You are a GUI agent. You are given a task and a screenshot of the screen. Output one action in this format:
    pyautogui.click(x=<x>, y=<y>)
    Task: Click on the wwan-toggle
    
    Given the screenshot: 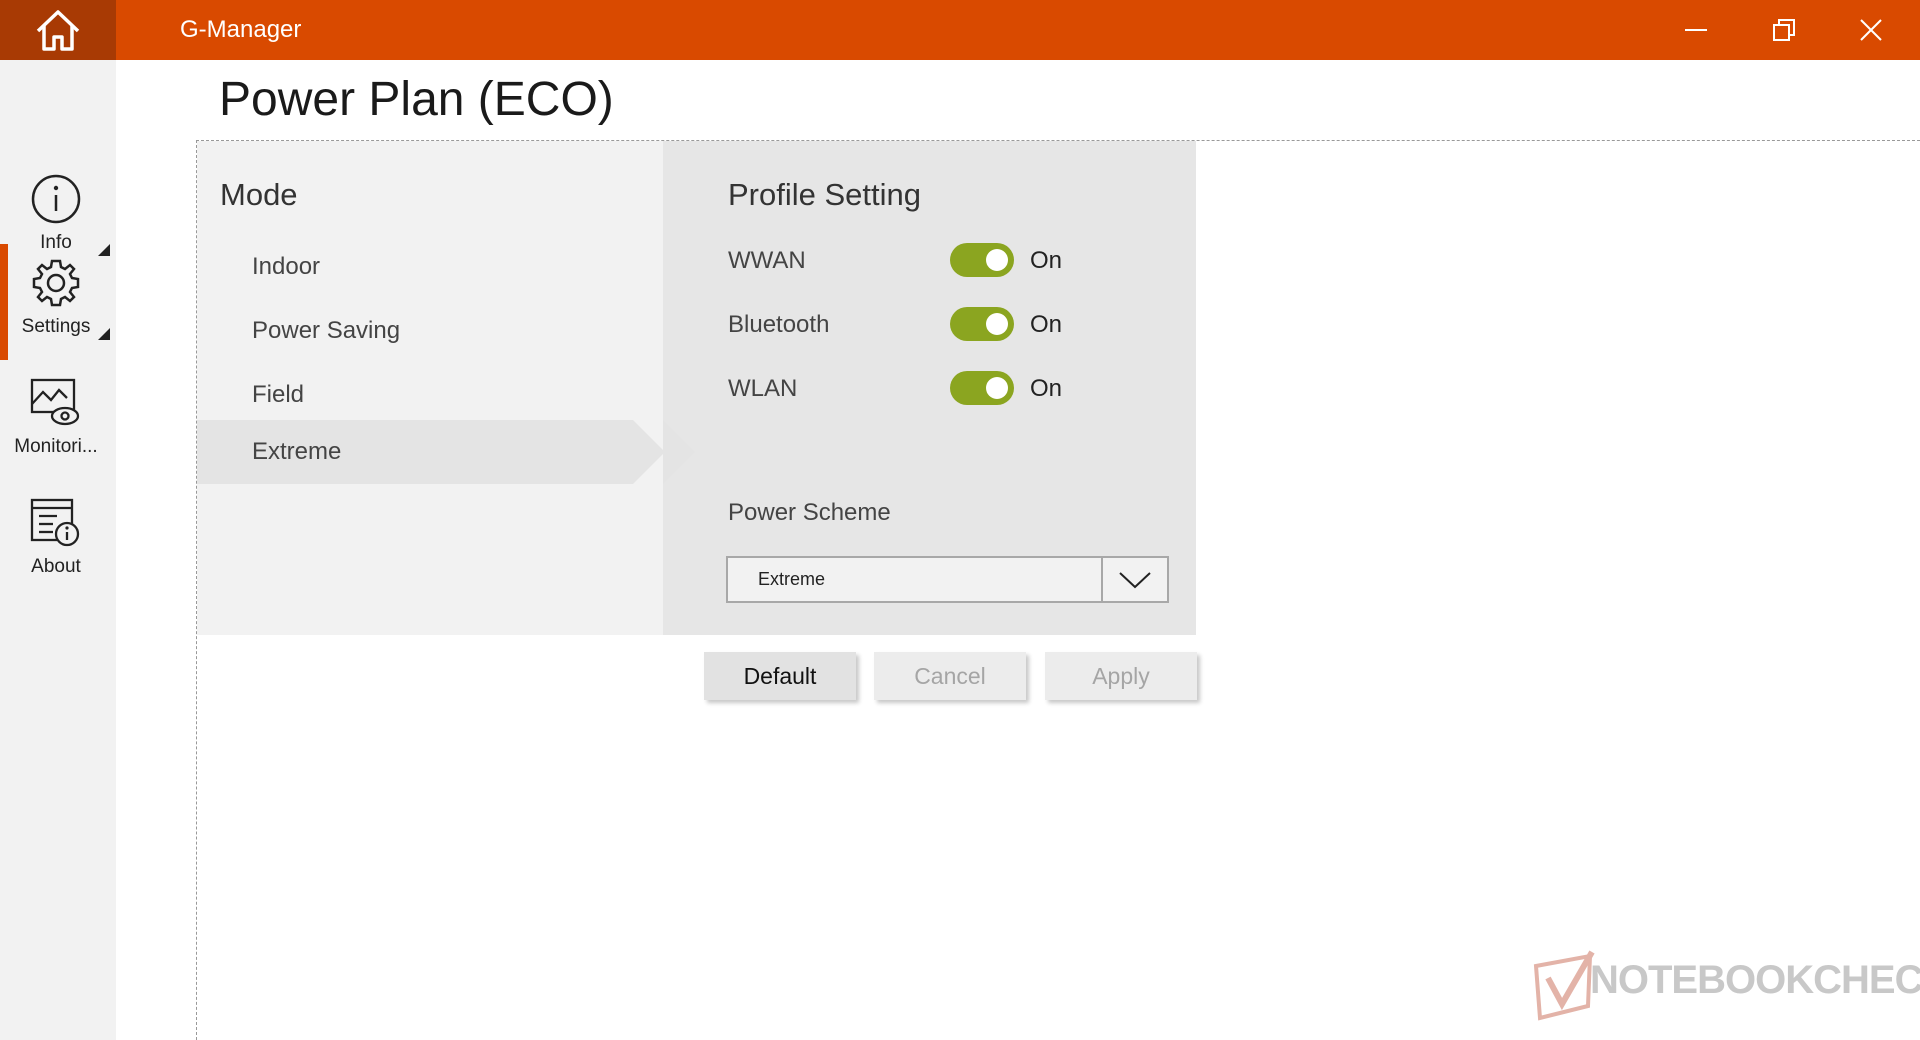 What is the action you would take?
    pyautogui.click(x=982, y=260)
    